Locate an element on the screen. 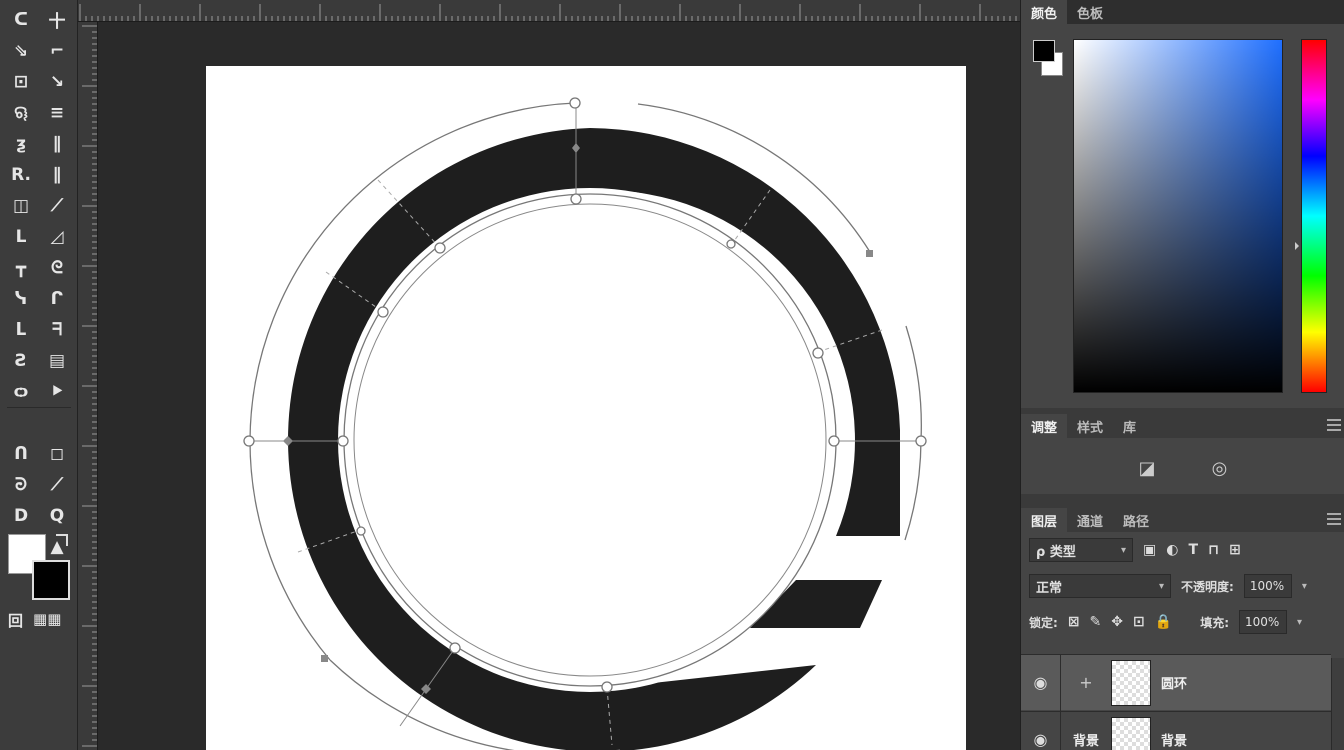  background-color-swatch is located at coordinates (51, 580).